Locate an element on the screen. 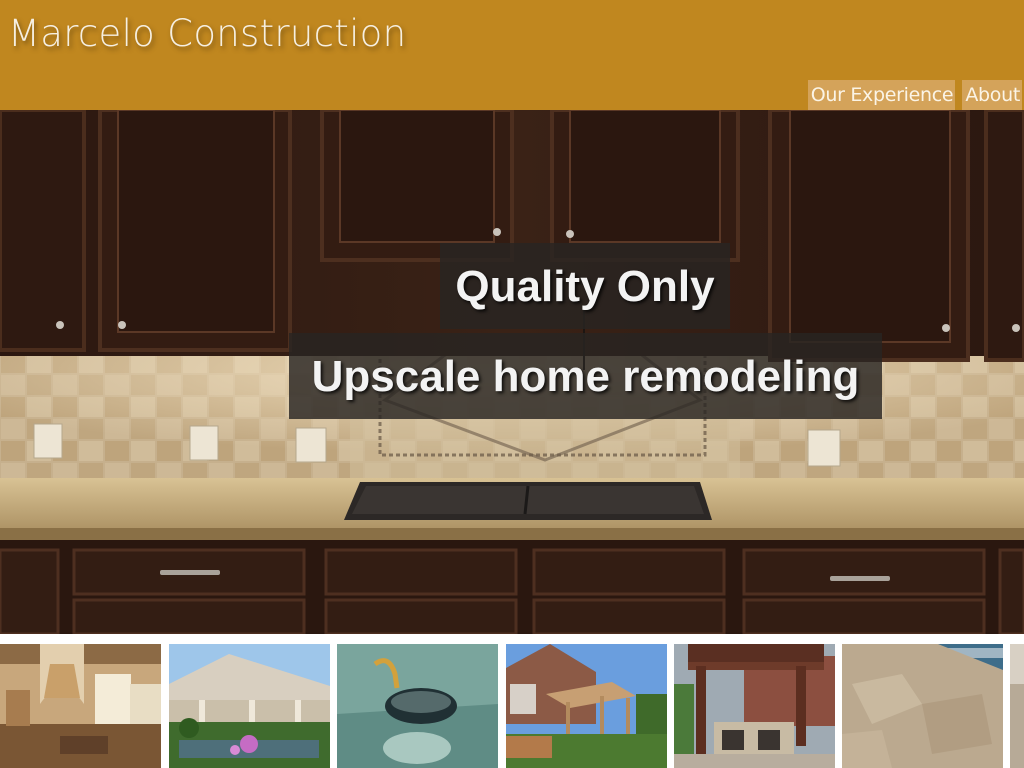 The height and width of the screenshot is (768, 1024). covered-patio-pond-photo is located at coordinates (249, 706).